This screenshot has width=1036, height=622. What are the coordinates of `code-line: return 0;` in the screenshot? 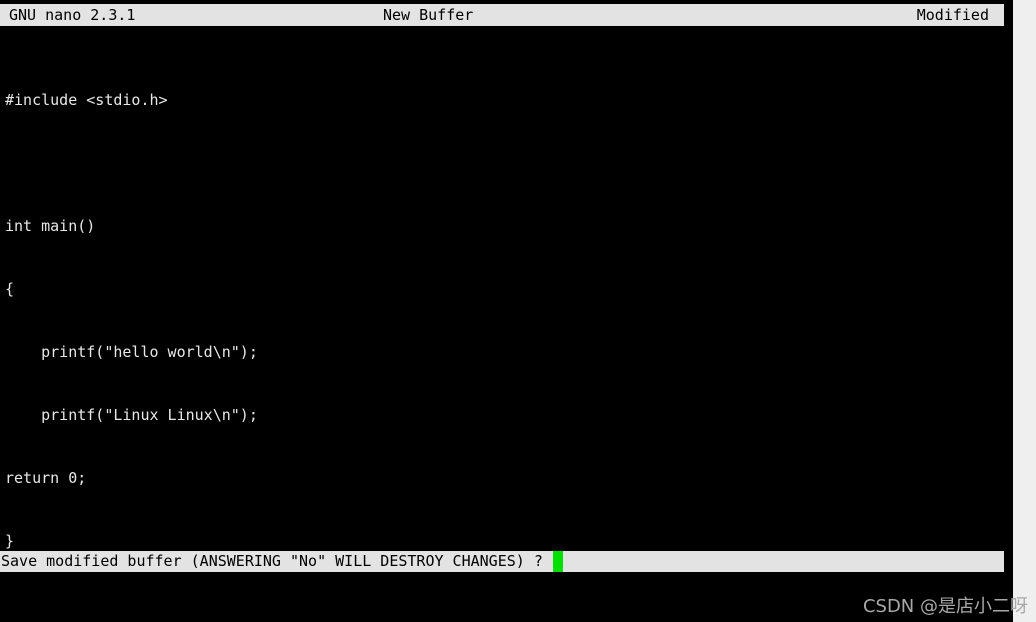 It's located at (506, 478).